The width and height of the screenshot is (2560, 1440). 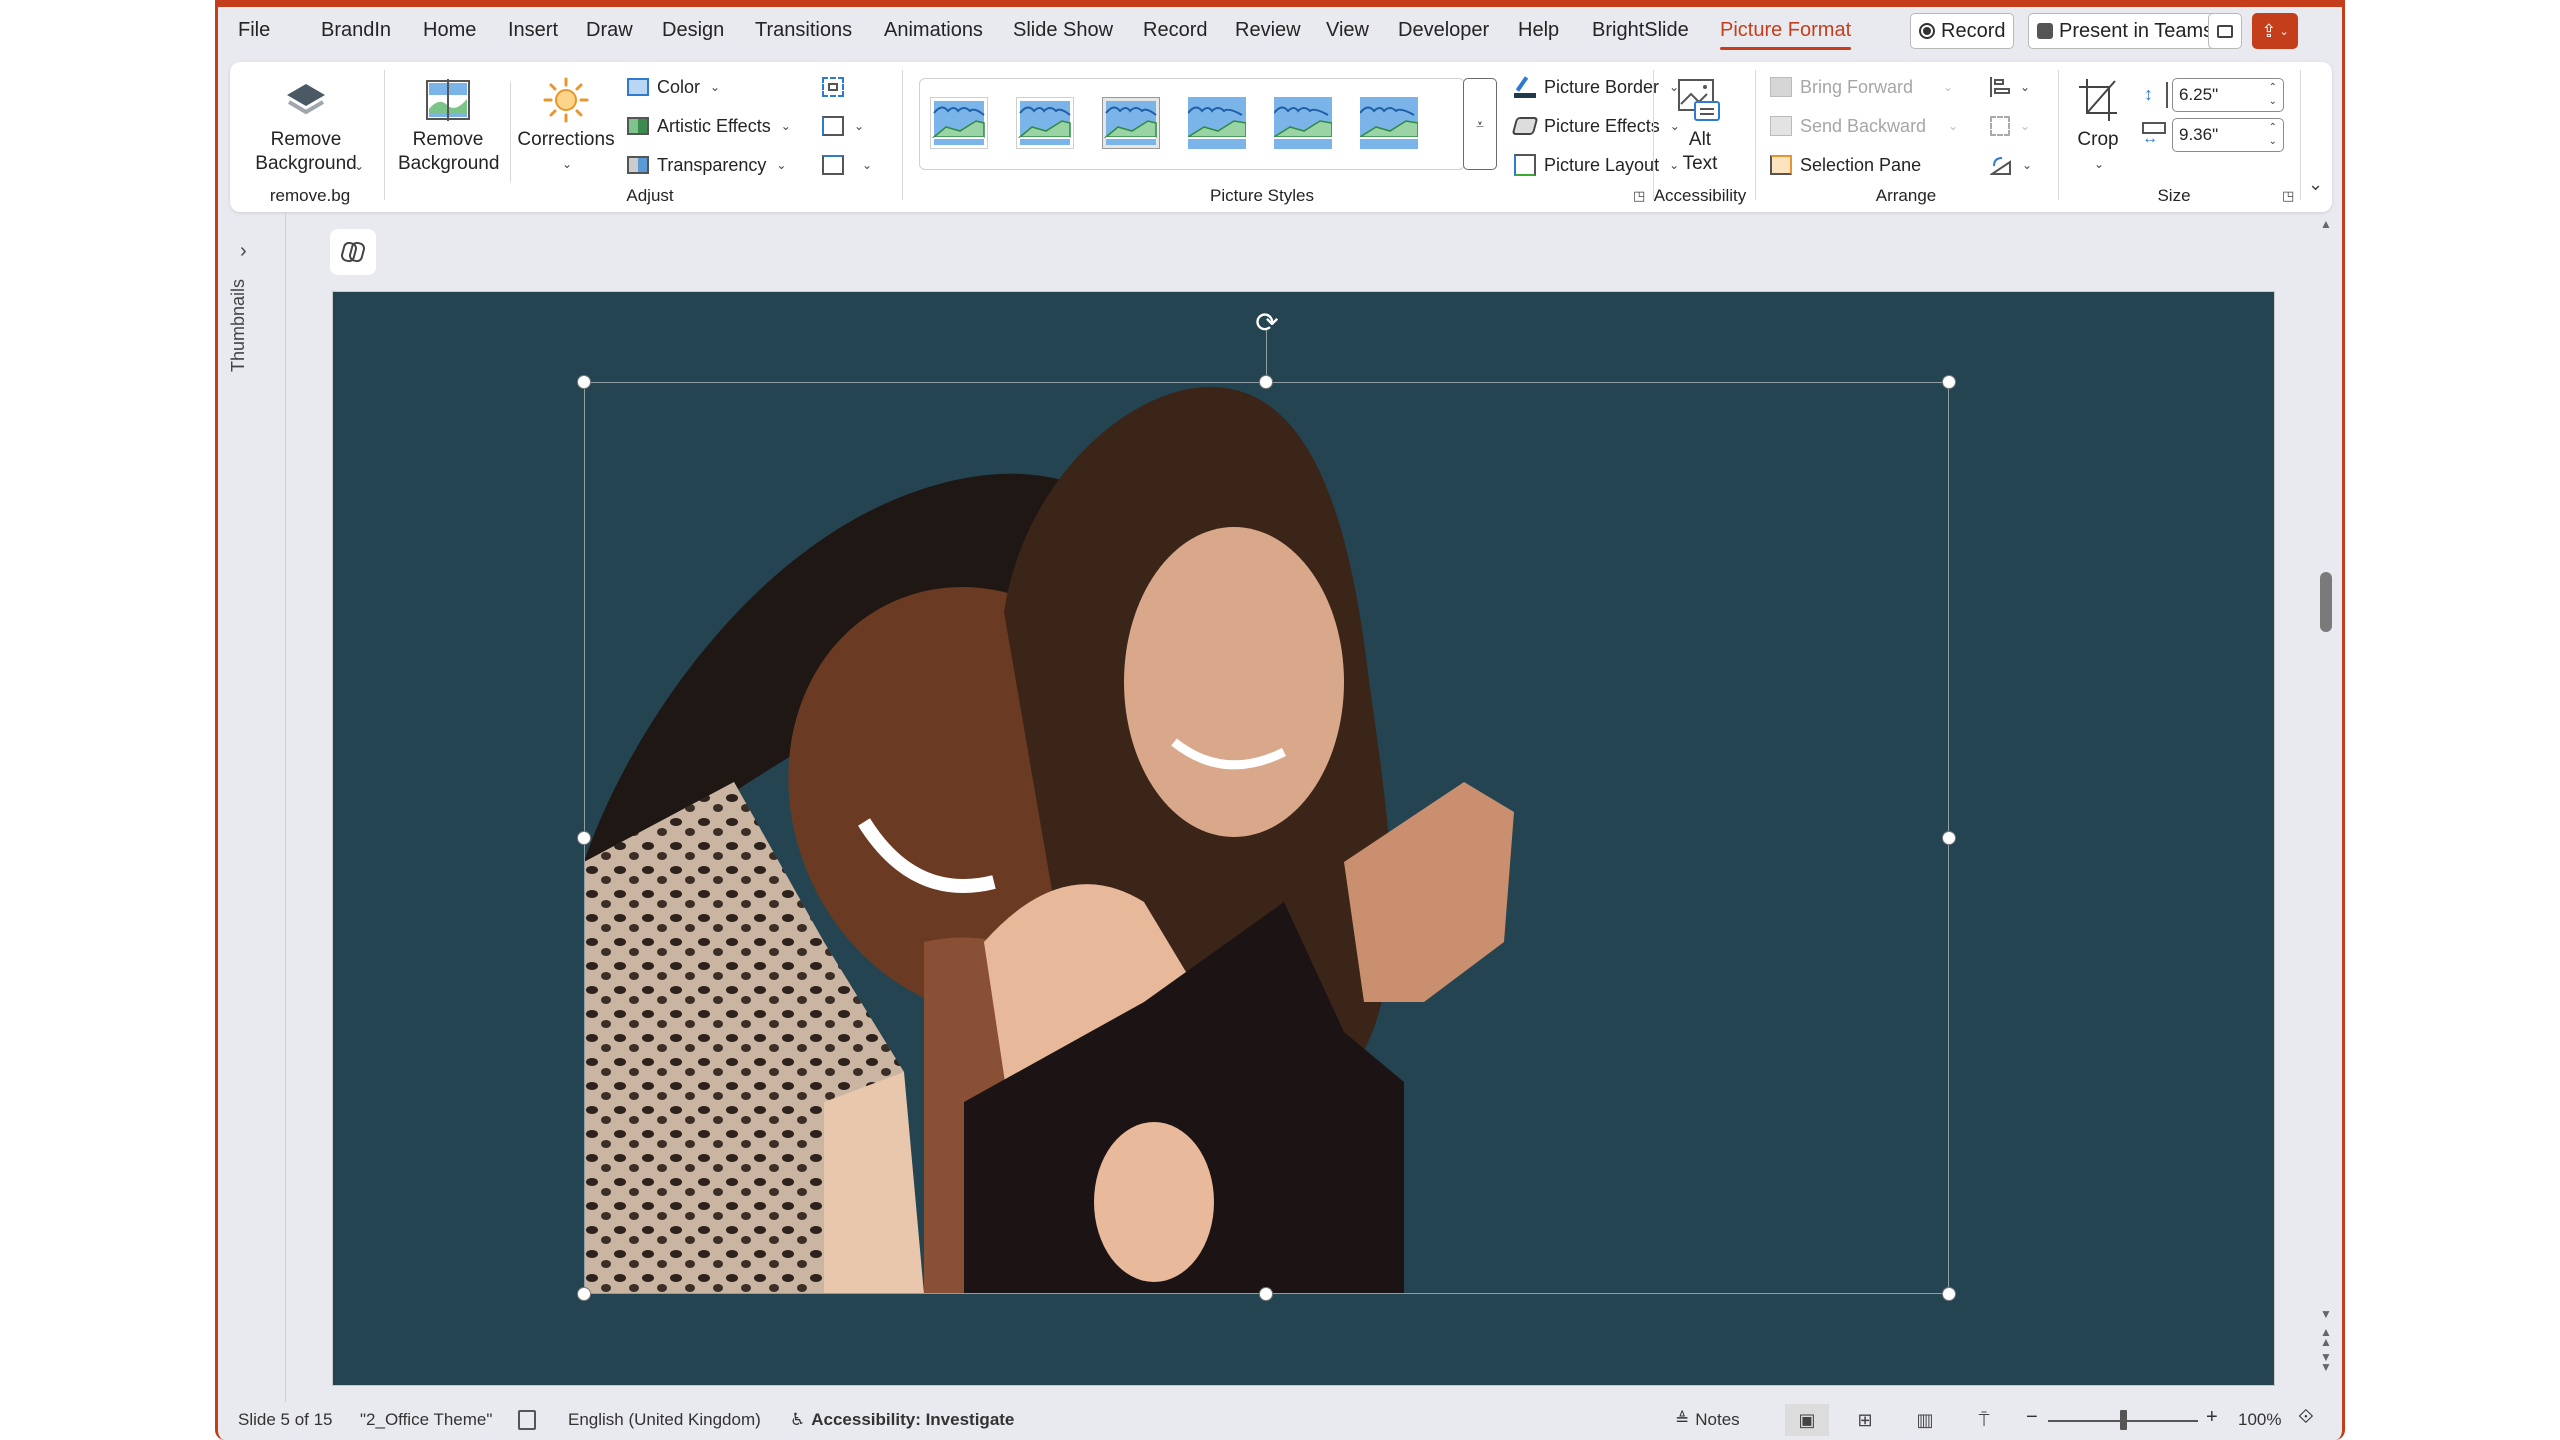 I want to click on tab-design: Design, so click(x=693, y=30).